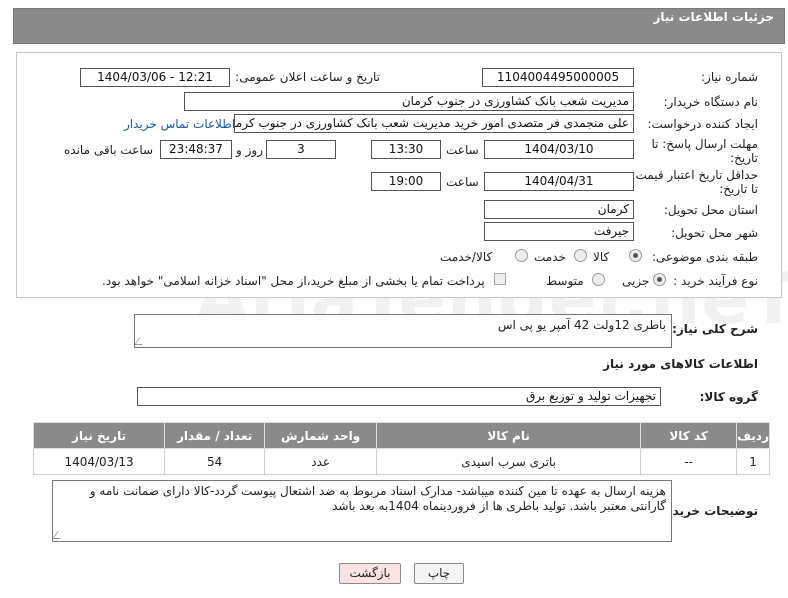 This screenshot has width=788, height=598. What do you see at coordinates (715, 281) in the screenshot?
I see `process-label: نوع فرآیند خرید :` at bounding box center [715, 281].